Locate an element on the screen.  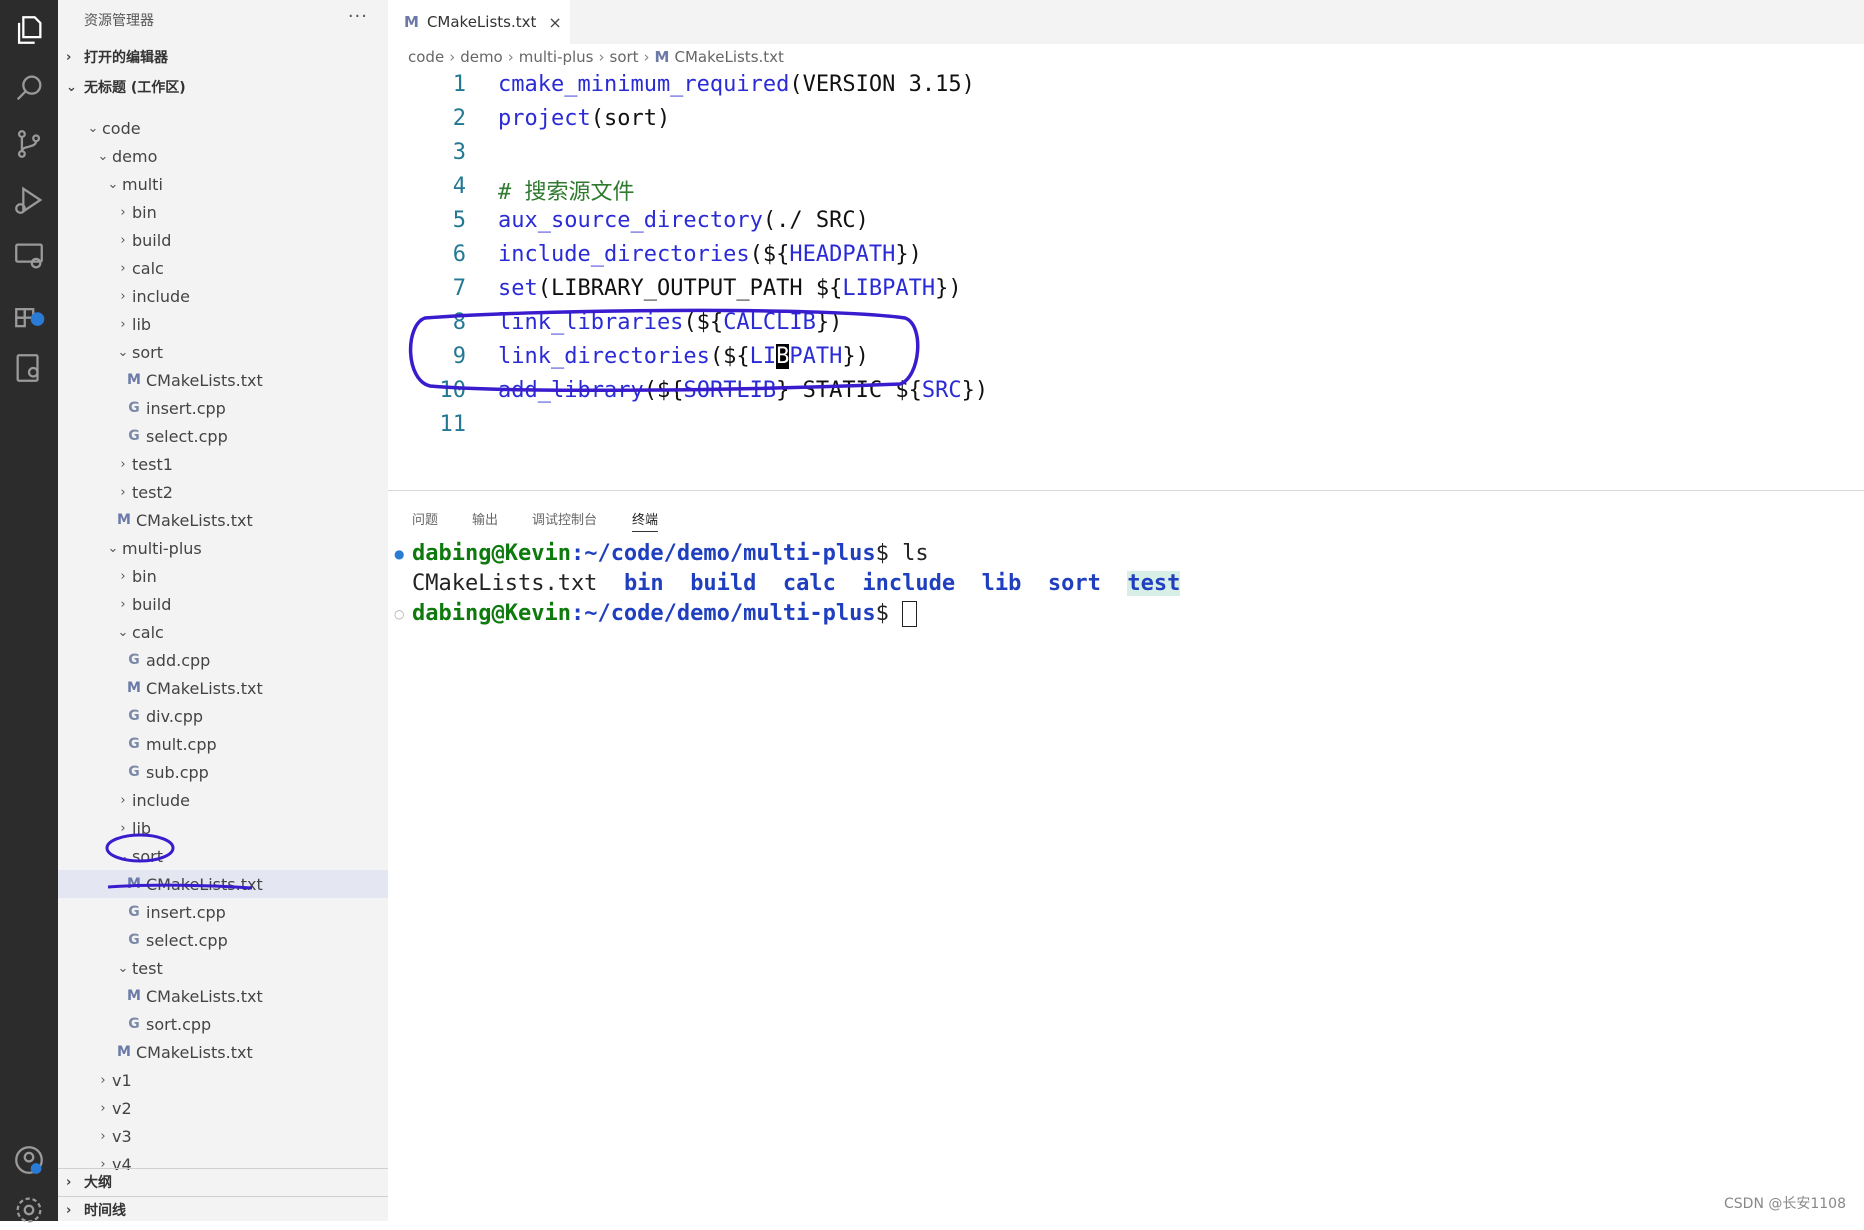
tree-item-label: test1 is located at coordinates (152, 464).